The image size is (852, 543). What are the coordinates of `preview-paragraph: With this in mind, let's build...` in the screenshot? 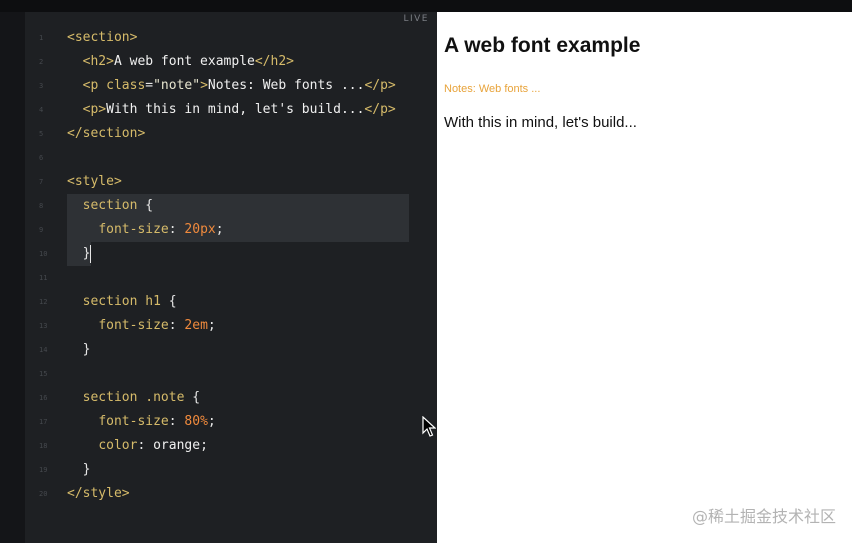 It's located at (540, 122).